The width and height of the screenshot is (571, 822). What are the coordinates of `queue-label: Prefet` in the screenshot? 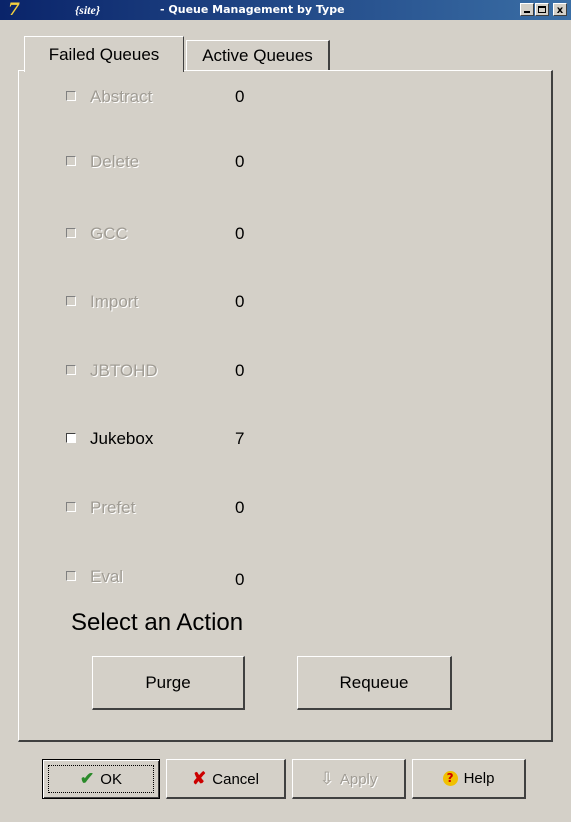 It's located at (113, 507).